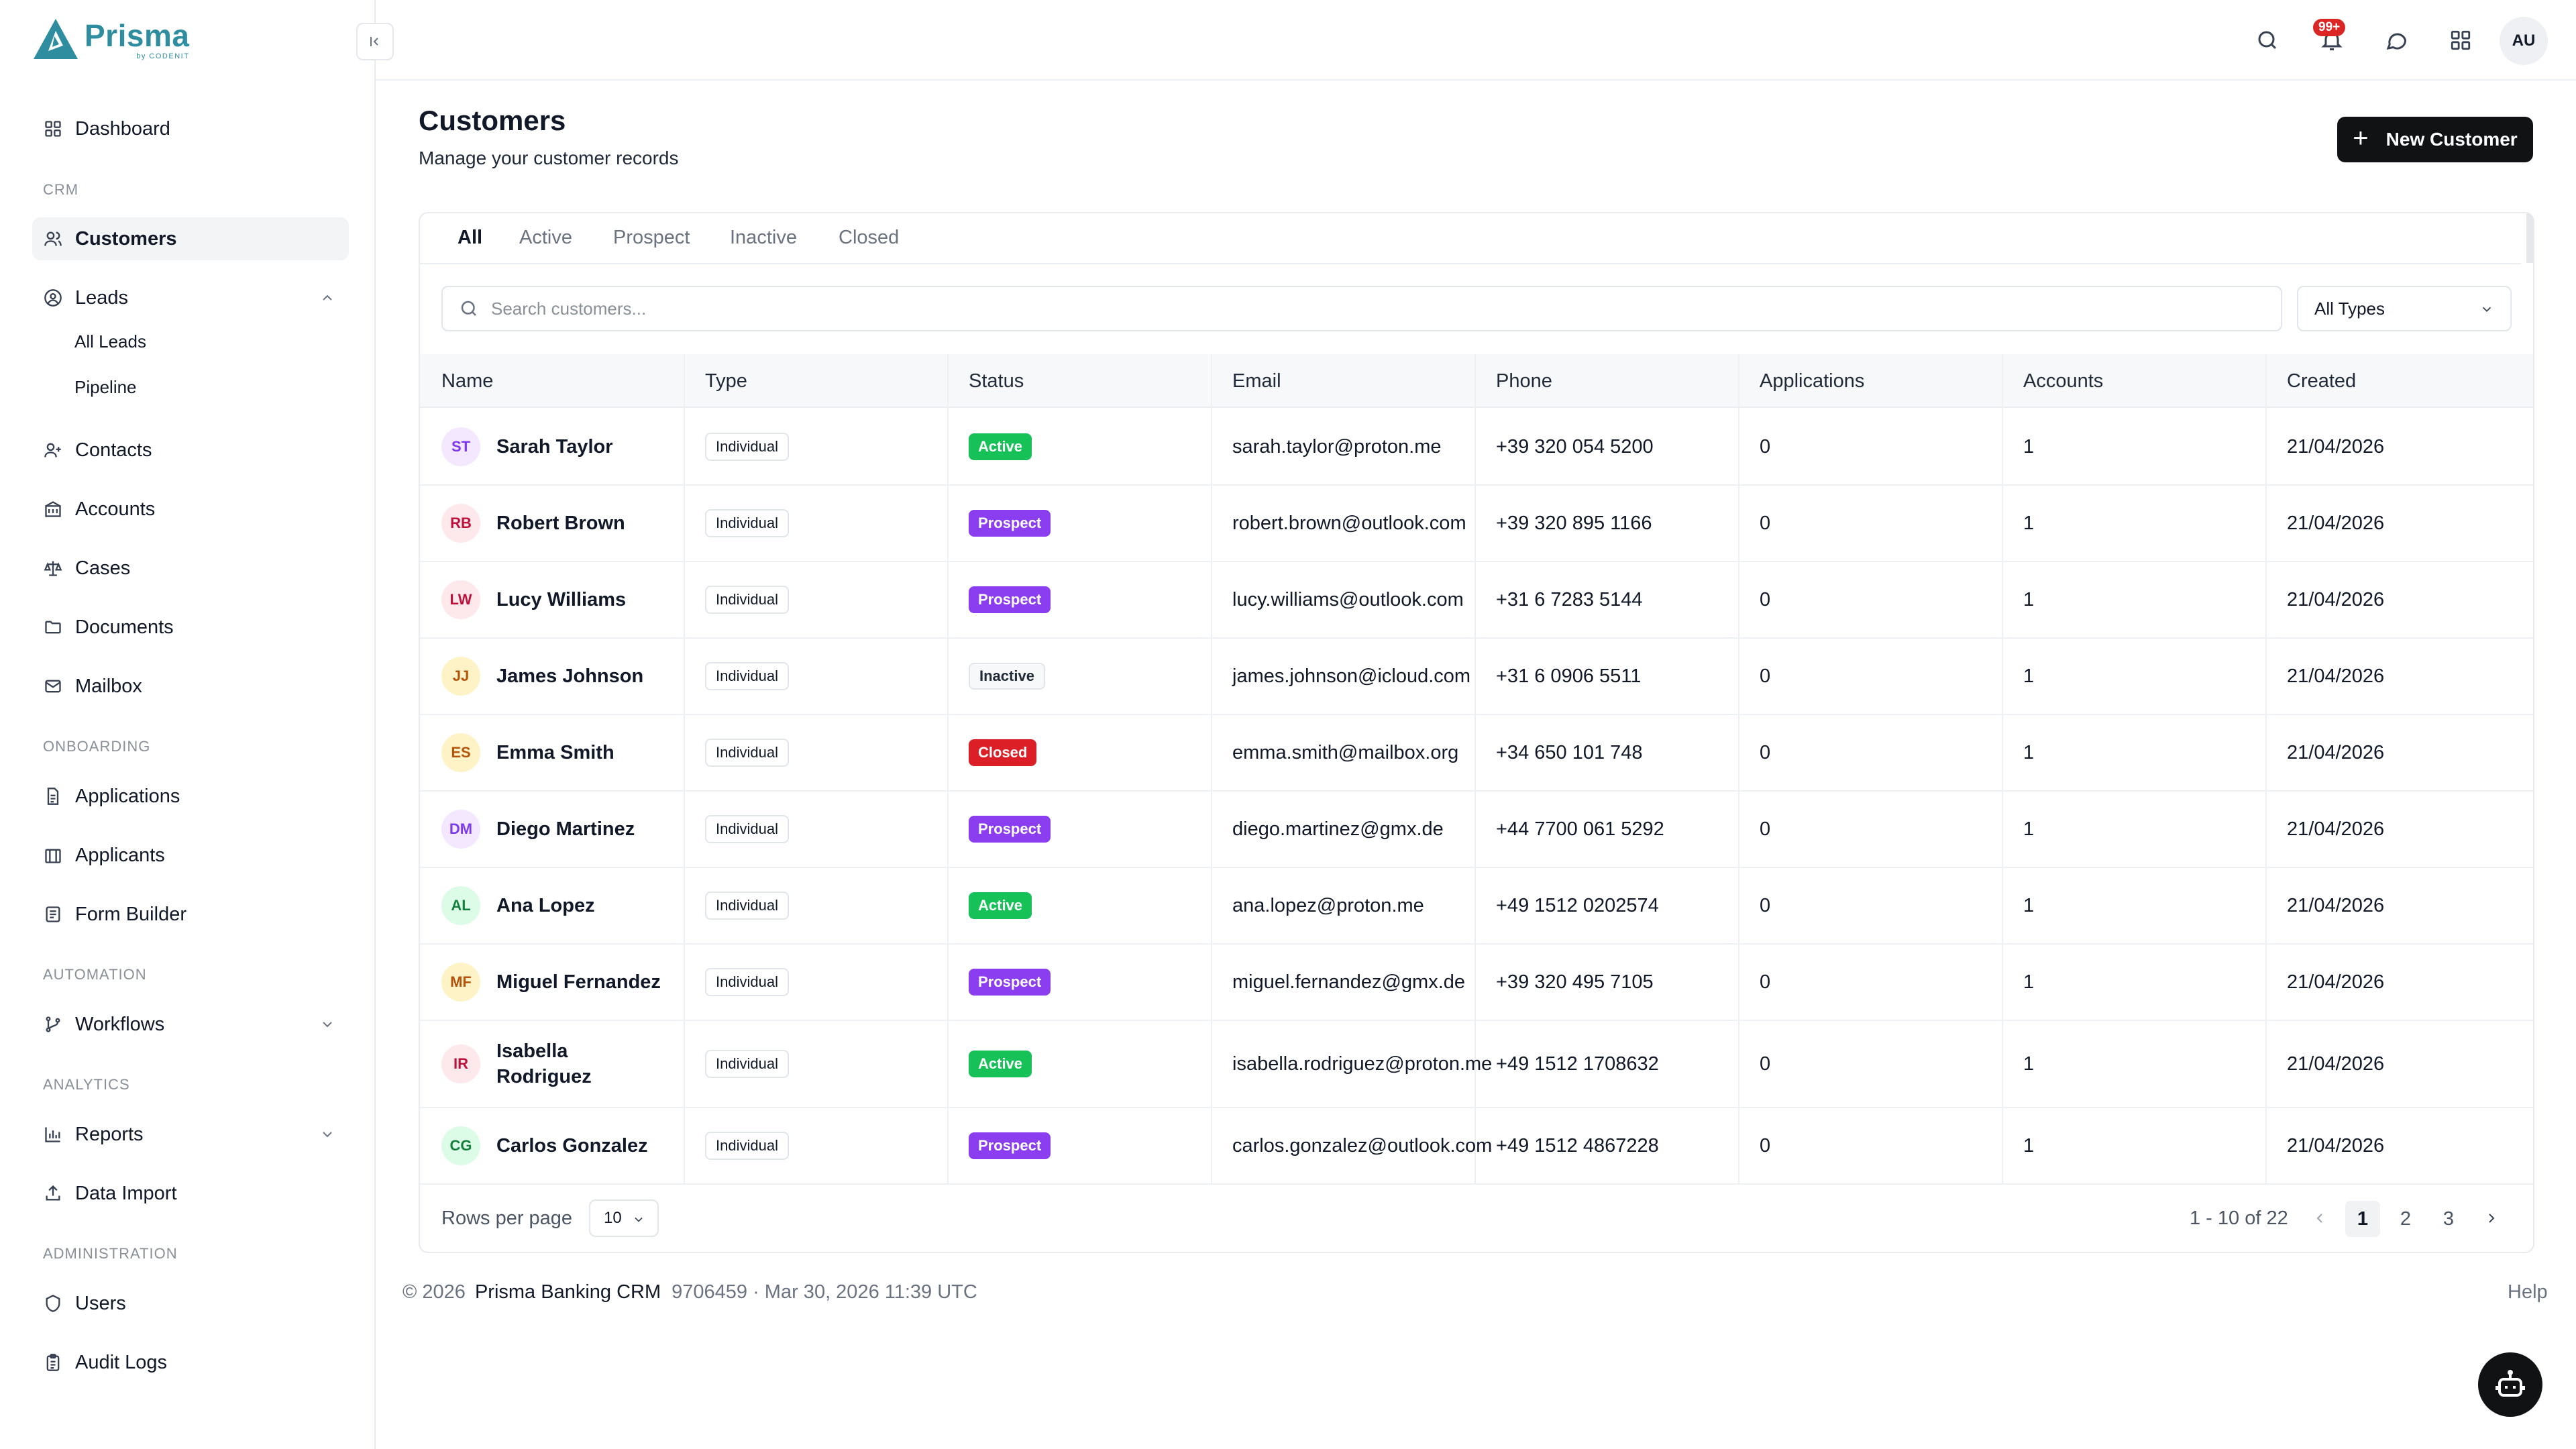 This screenshot has height=1449, width=2576. What do you see at coordinates (190, 297) in the screenshot?
I see `sidebar-item-leads: Leads` at bounding box center [190, 297].